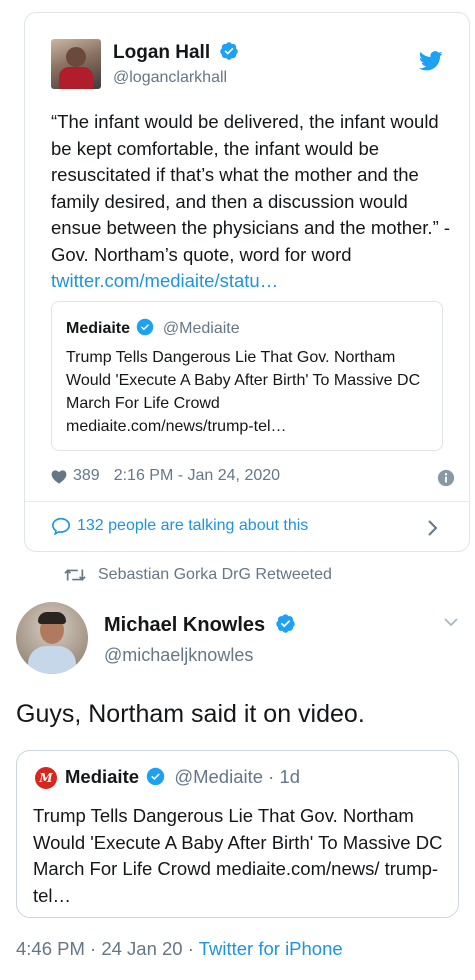 Image resolution: width=475 pixels, height=980 pixels. Describe the element at coordinates (86, 476) in the screenshot. I see `like-count: 389` at that location.